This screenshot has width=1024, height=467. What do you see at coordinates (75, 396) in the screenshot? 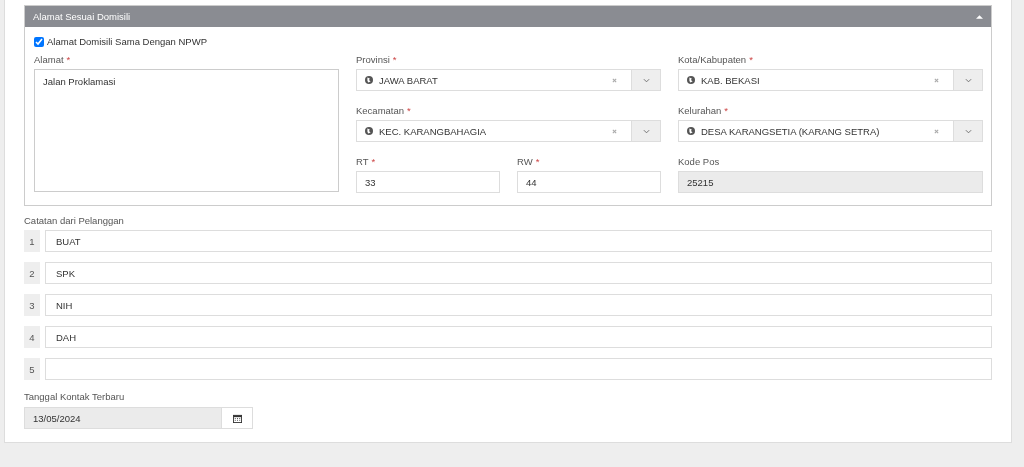
I see `field-label: Tanggal Kontak Terbaru` at bounding box center [75, 396].